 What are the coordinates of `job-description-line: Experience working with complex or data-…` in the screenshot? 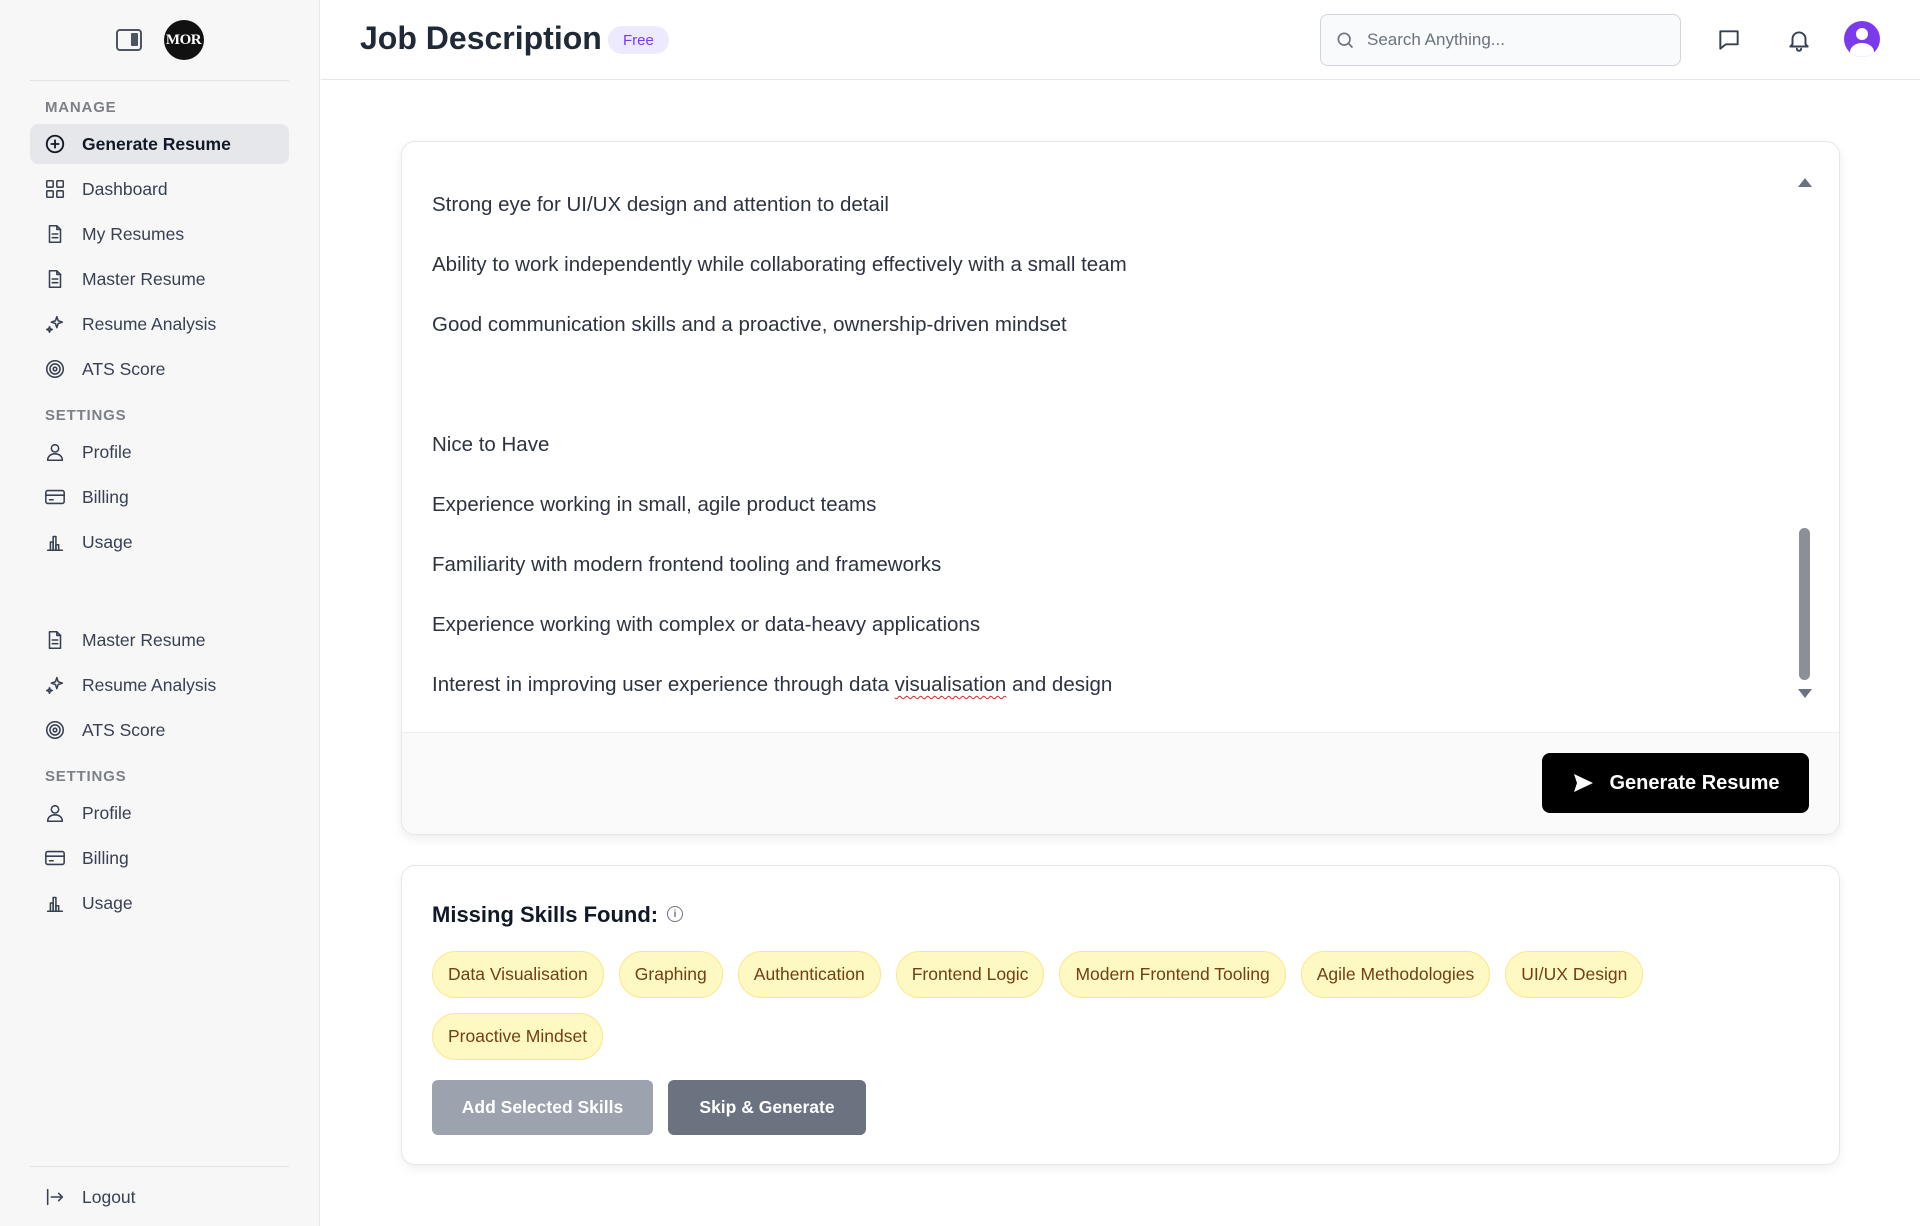 It's located at (706, 624).